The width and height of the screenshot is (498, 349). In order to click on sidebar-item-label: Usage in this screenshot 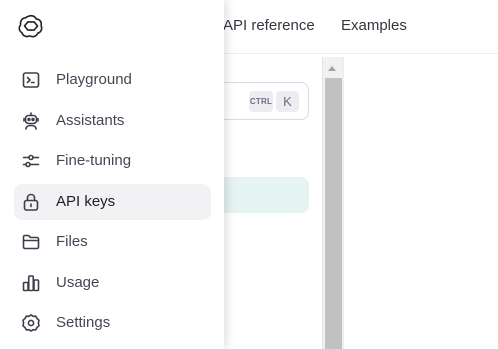, I will do `click(78, 282)`.